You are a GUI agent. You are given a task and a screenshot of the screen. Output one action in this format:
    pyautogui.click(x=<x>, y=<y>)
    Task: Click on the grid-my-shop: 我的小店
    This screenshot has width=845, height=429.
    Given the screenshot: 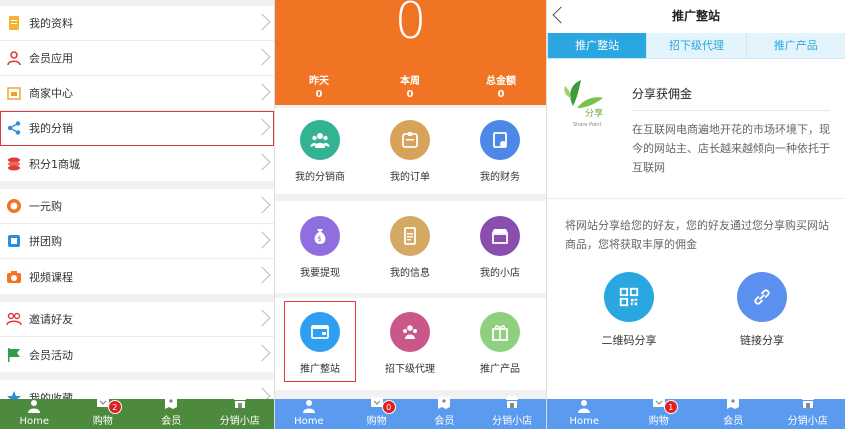 What is the action you would take?
    pyautogui.click(x=500, y=247)
    